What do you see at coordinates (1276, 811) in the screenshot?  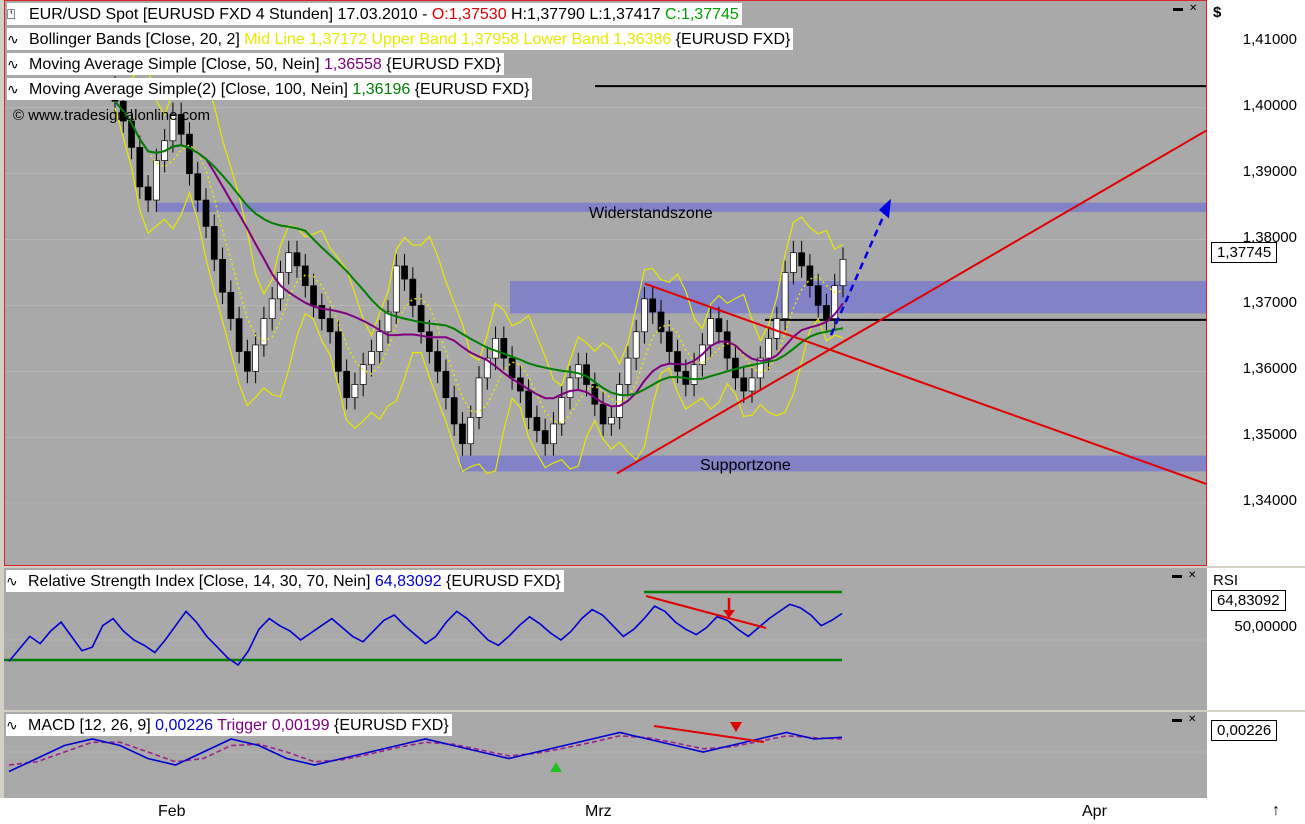 I see `scroll-up-icon: ↑` at bounding box center [1276, 811].